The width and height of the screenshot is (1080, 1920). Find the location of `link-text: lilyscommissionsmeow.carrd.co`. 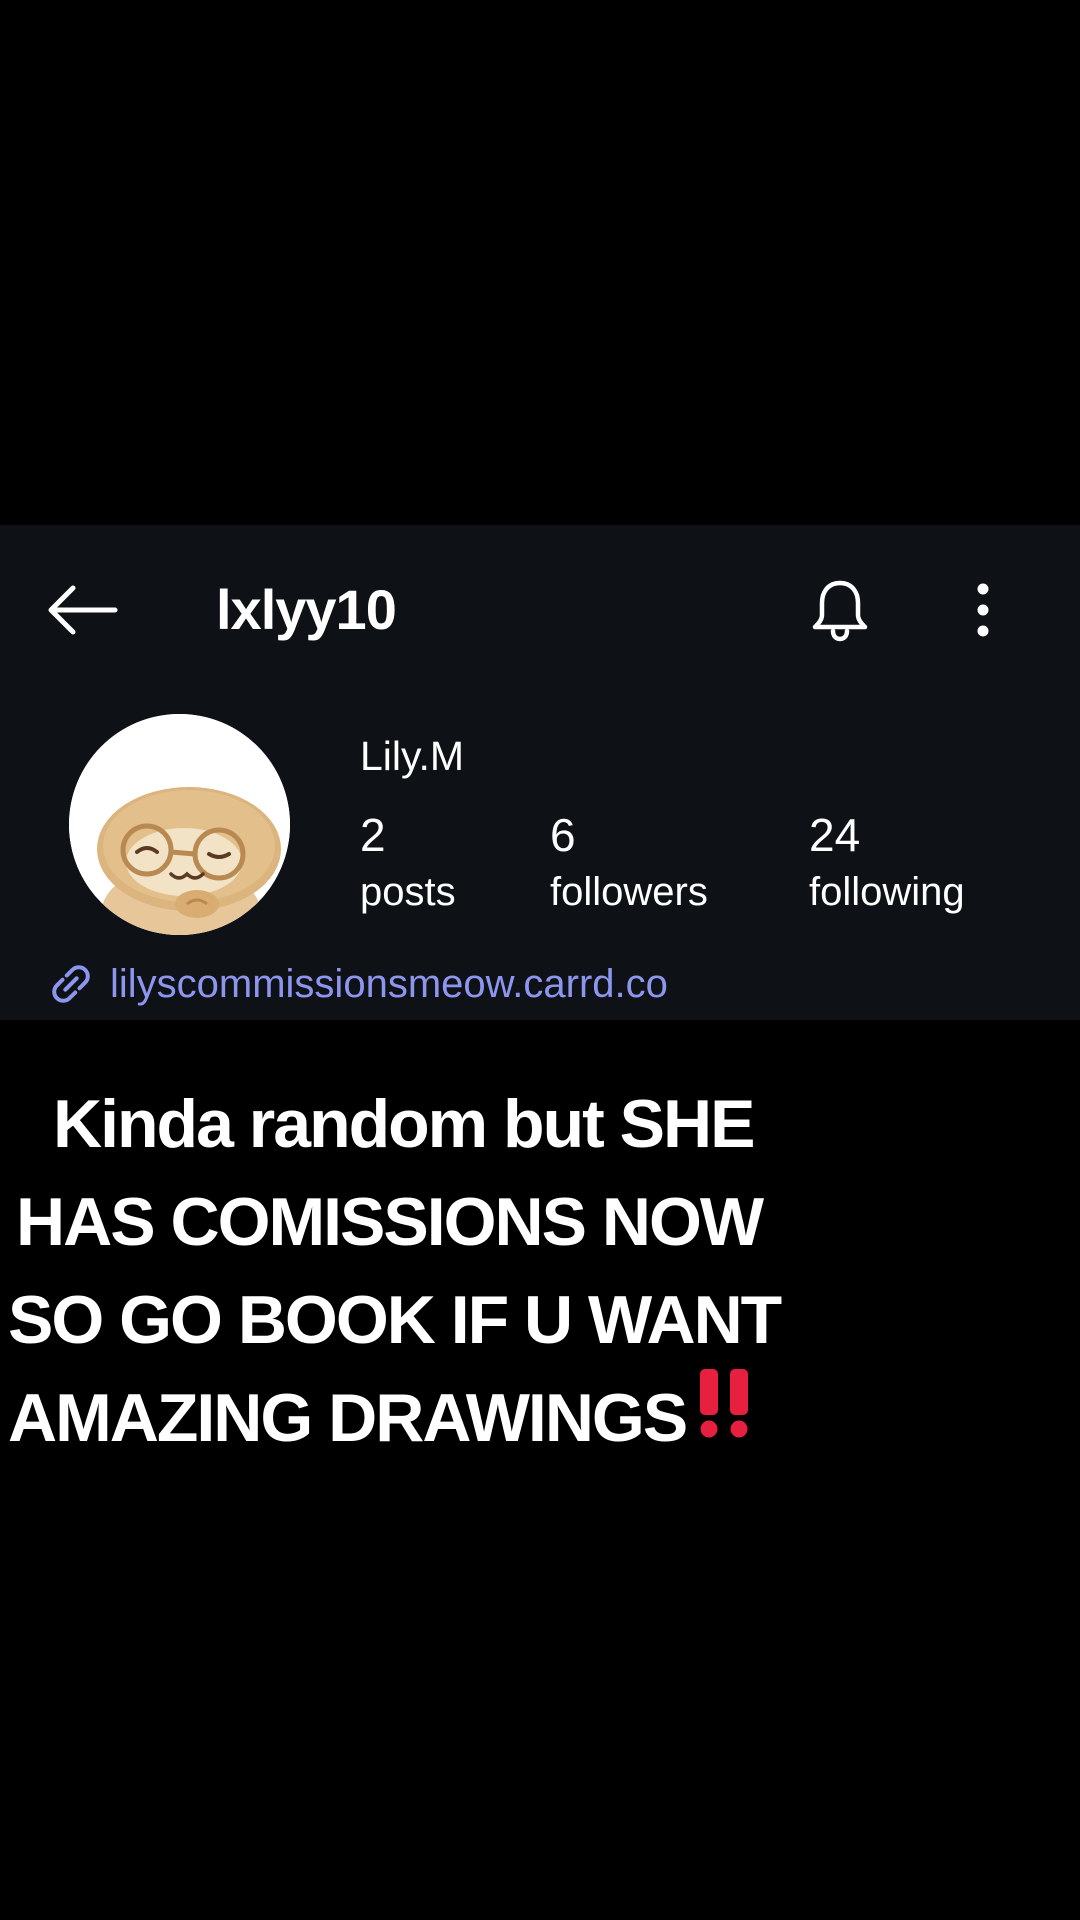

link-text: lilyscommissionsmeow.carrd.co is located at coordinates (389, 983).